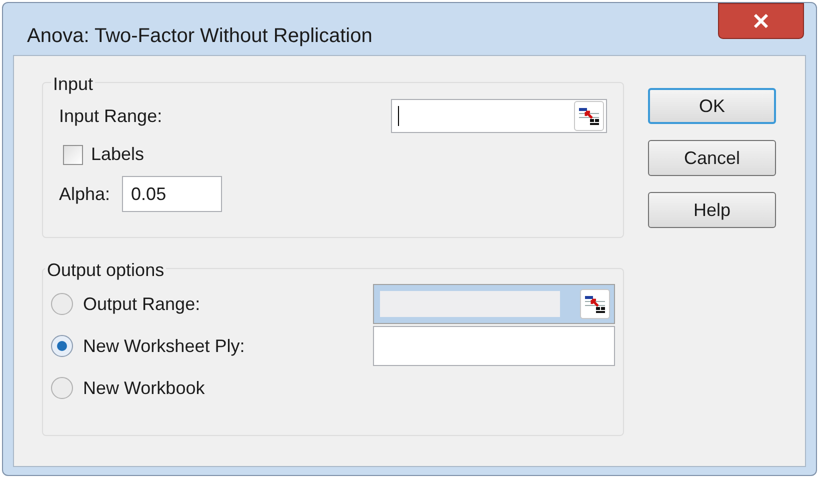 The width and height of the screenshot is (819, 478). What do you see at coordinates (712, 158) in the screenshot?
I see `dialog-button: Cancel` at bounding box center [712, 158].